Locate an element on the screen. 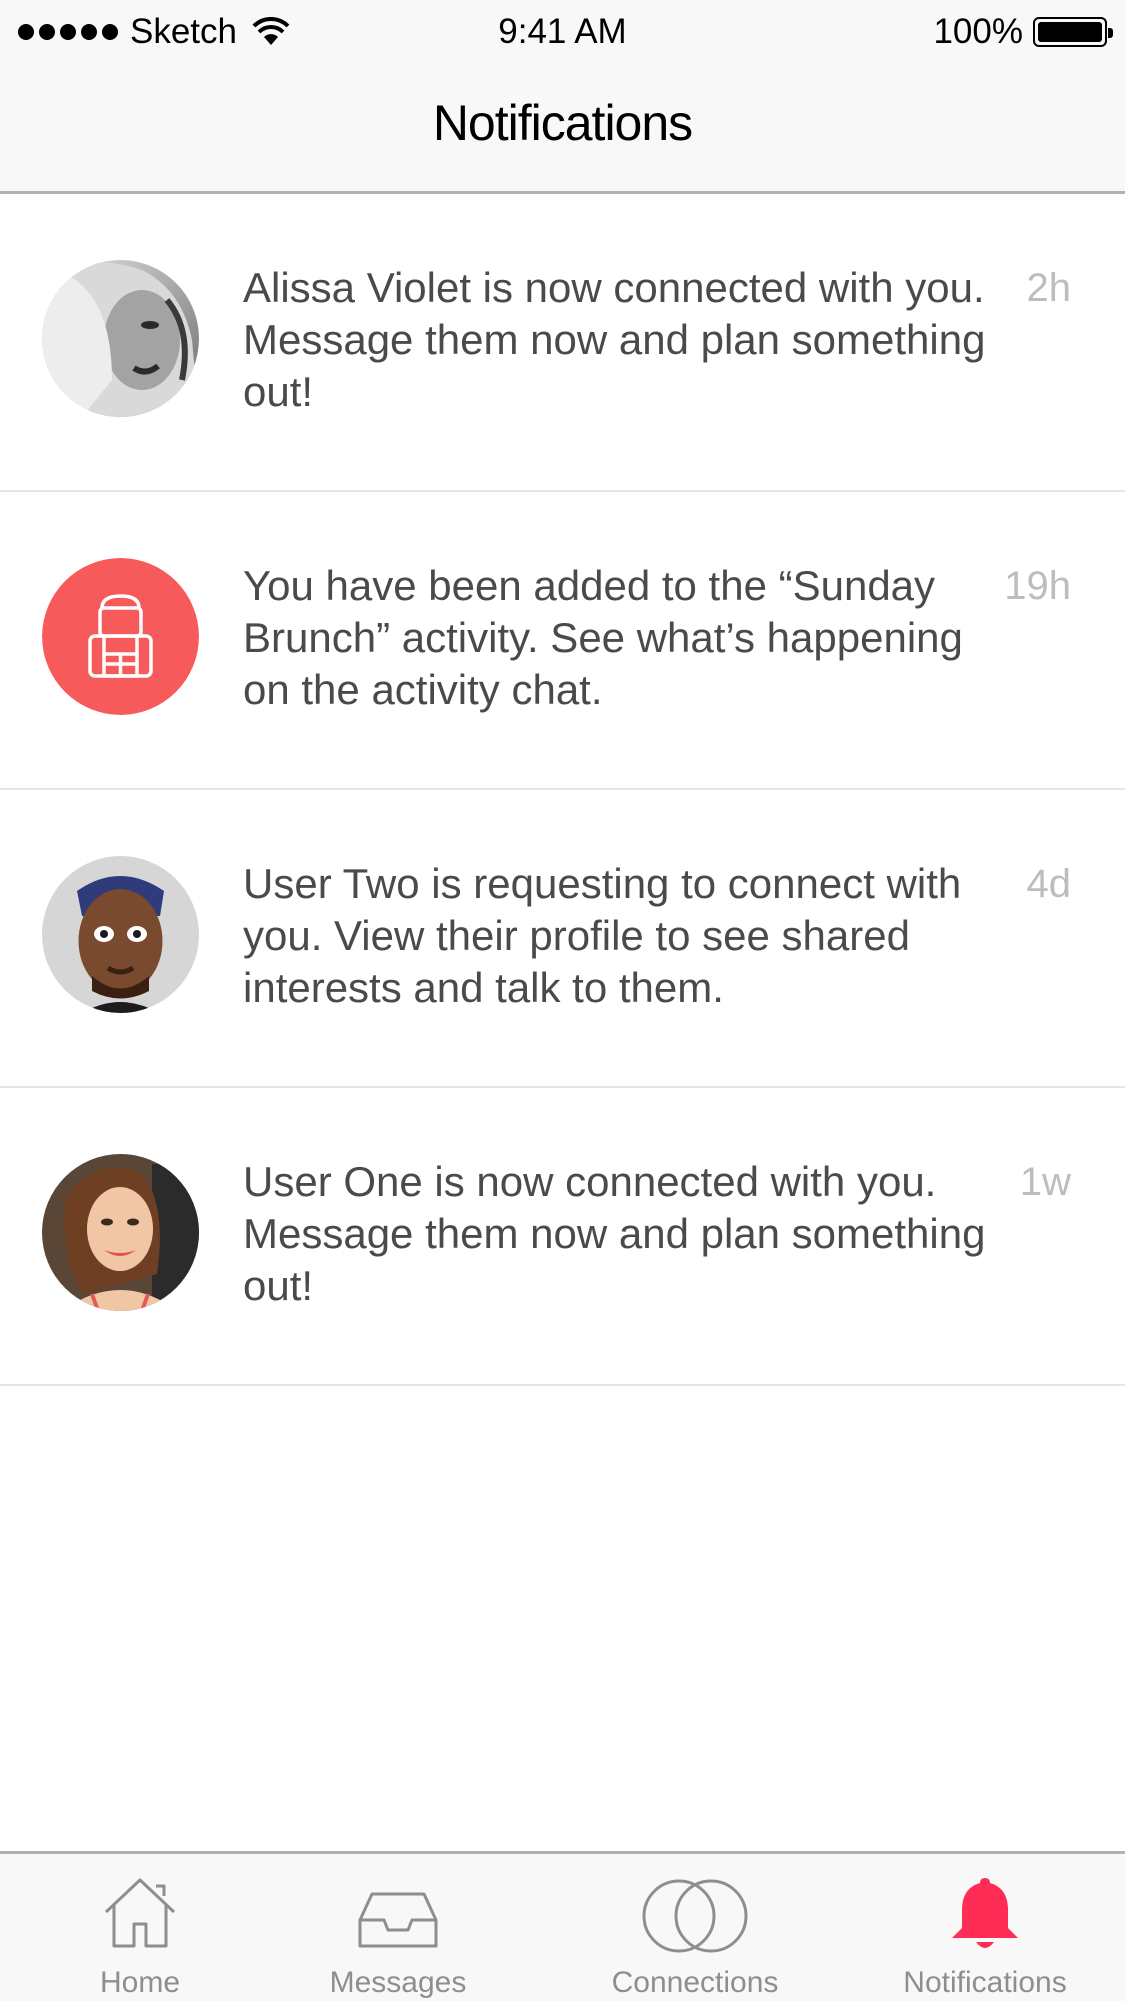 This screenshot has height=2001, width=1125. tab-notifications: Notifications is located at coordinates (985, 1927).